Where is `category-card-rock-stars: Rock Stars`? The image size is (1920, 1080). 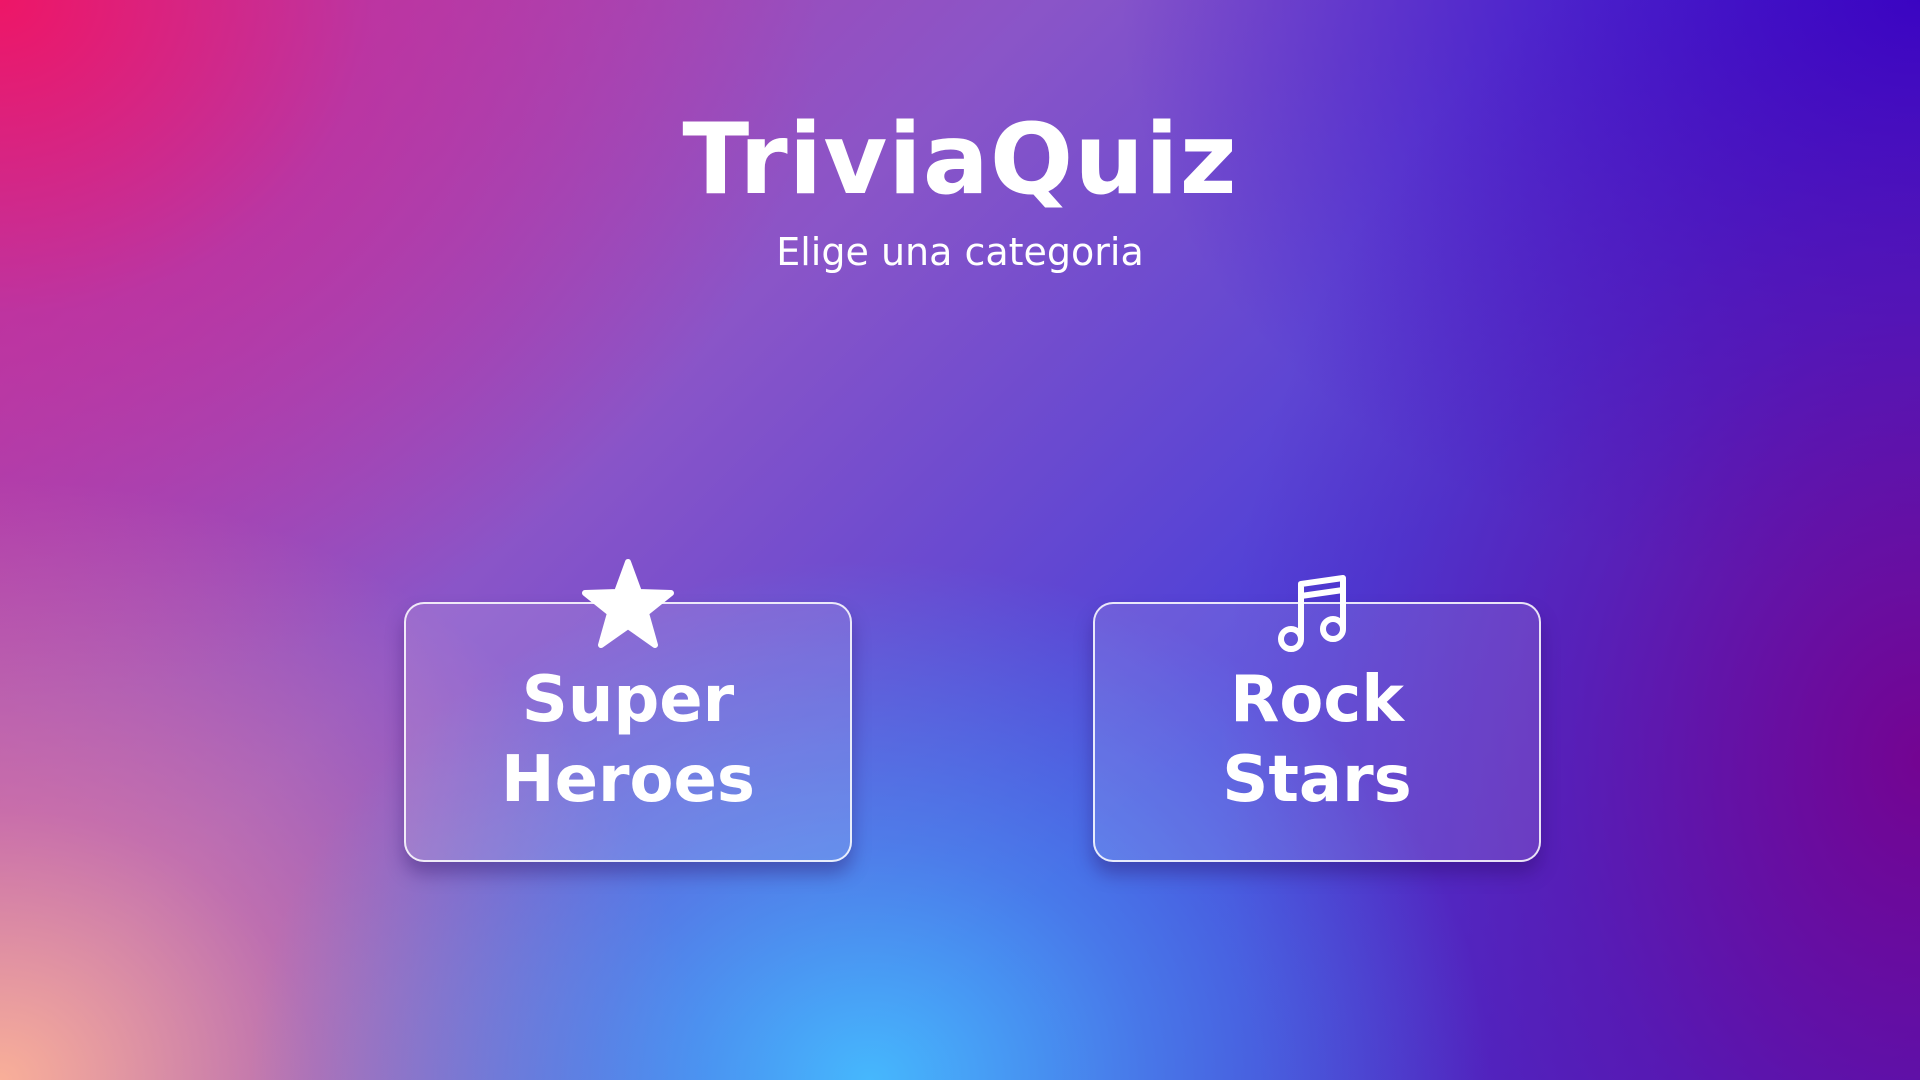
category-card-rock-stars: Rock Stars is located at coordinates (1317, 718).